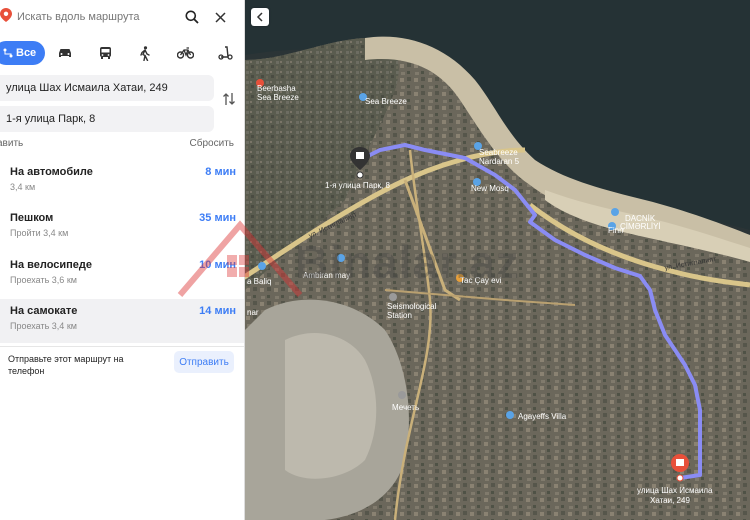  I want to click on label-sea-breeze: Sea Breeze, so click(386, 101).